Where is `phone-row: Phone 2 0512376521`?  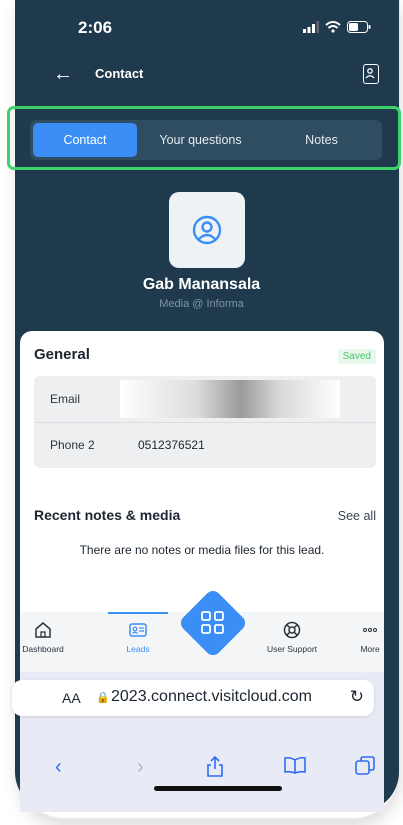 phone-row: Phone 2 0512376521 is located at coordinates (205, 445).